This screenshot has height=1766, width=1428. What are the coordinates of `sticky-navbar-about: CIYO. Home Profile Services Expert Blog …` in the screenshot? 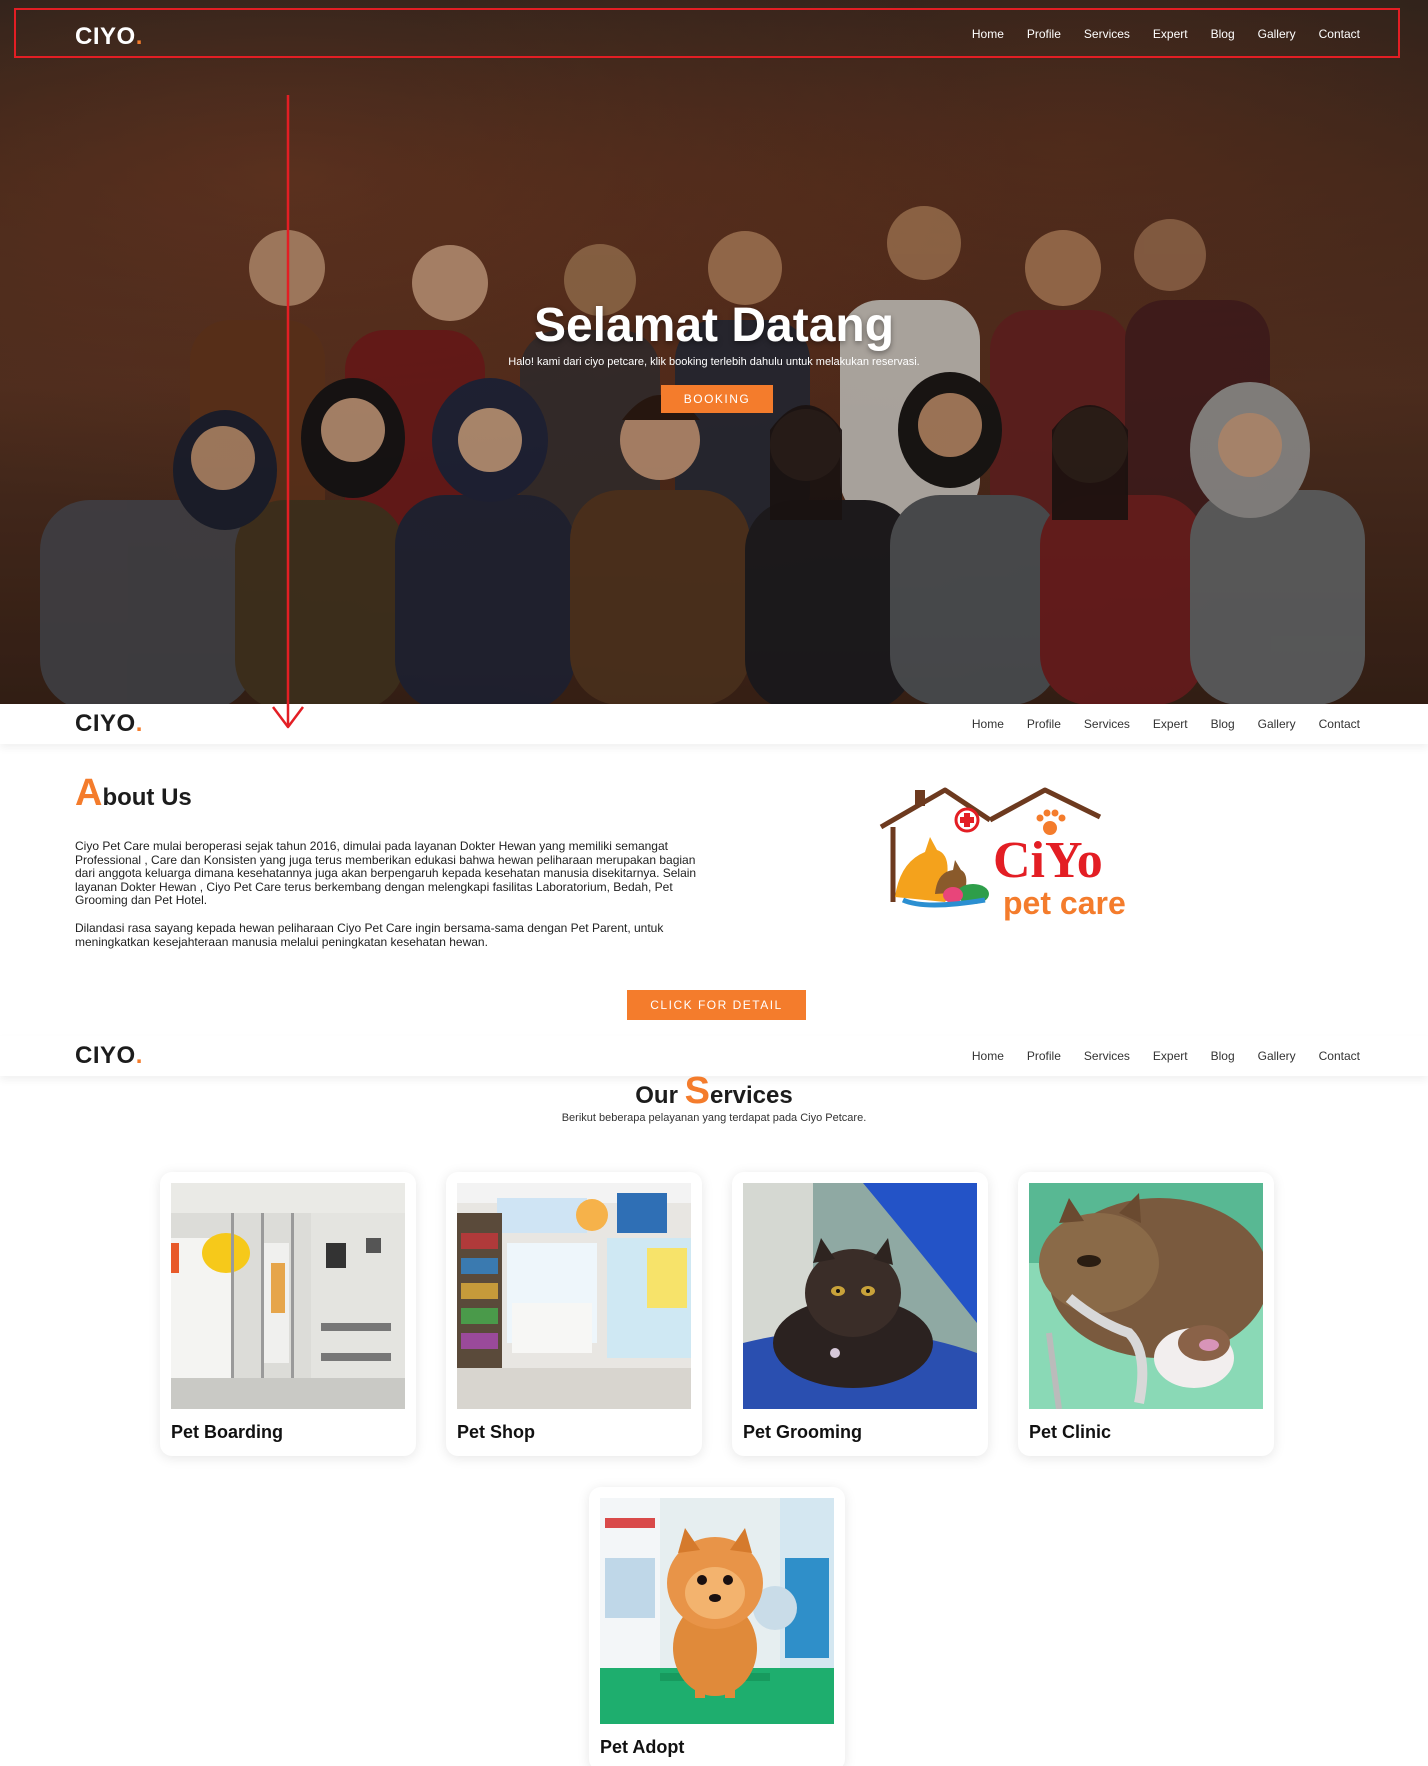 It's located at (714, 724).